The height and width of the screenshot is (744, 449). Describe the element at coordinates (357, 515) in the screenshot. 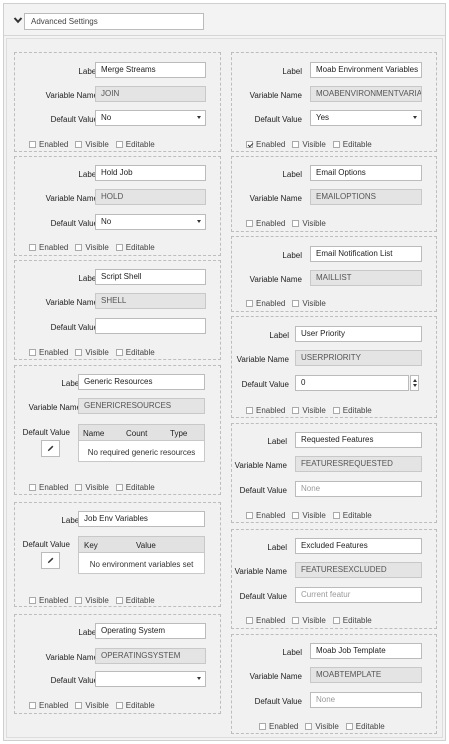

I see `editable-label: Editable` at that location.